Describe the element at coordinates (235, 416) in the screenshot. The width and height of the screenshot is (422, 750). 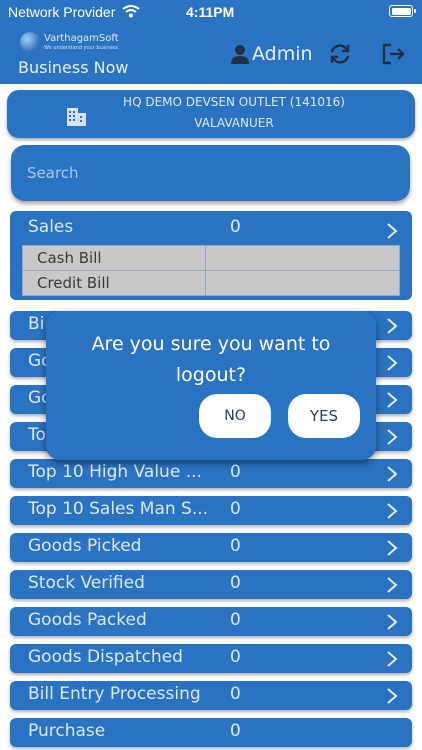
I see `no-button: NO` at that location.